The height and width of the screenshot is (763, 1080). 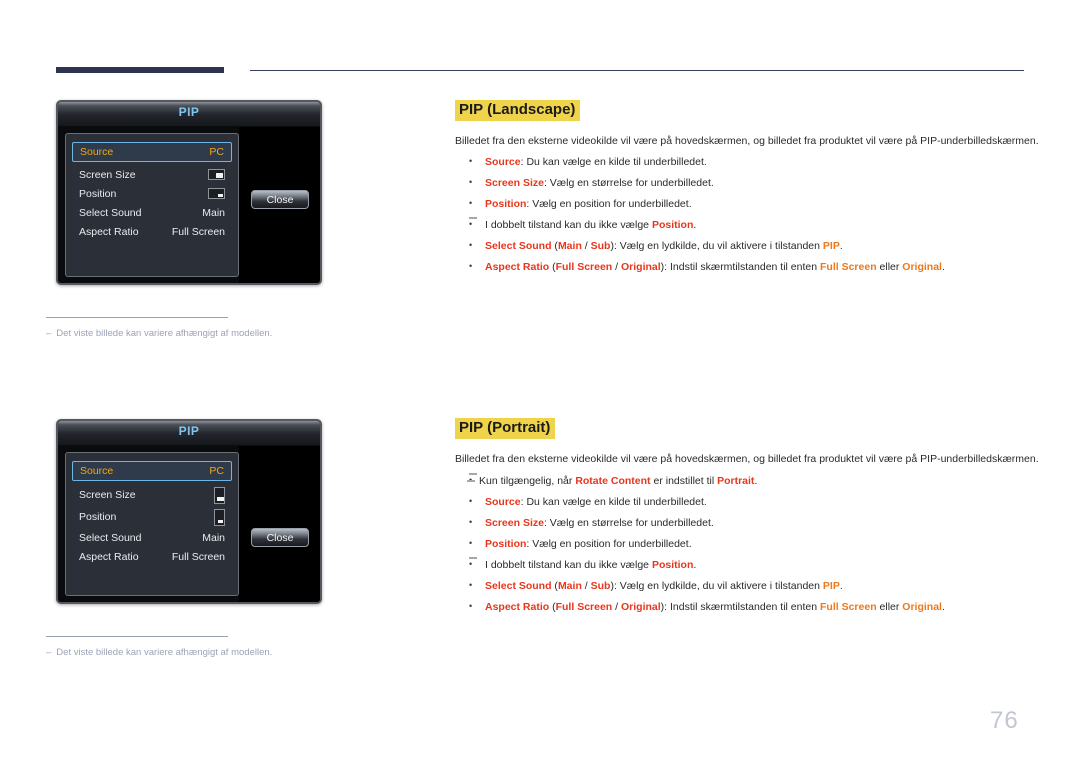 What do you see at coordinates (568, 565) in the screenshot?
I see `sub-note-text: I dobbelt tilstand kan du ikke vælge` at bounding box center [568, 565].